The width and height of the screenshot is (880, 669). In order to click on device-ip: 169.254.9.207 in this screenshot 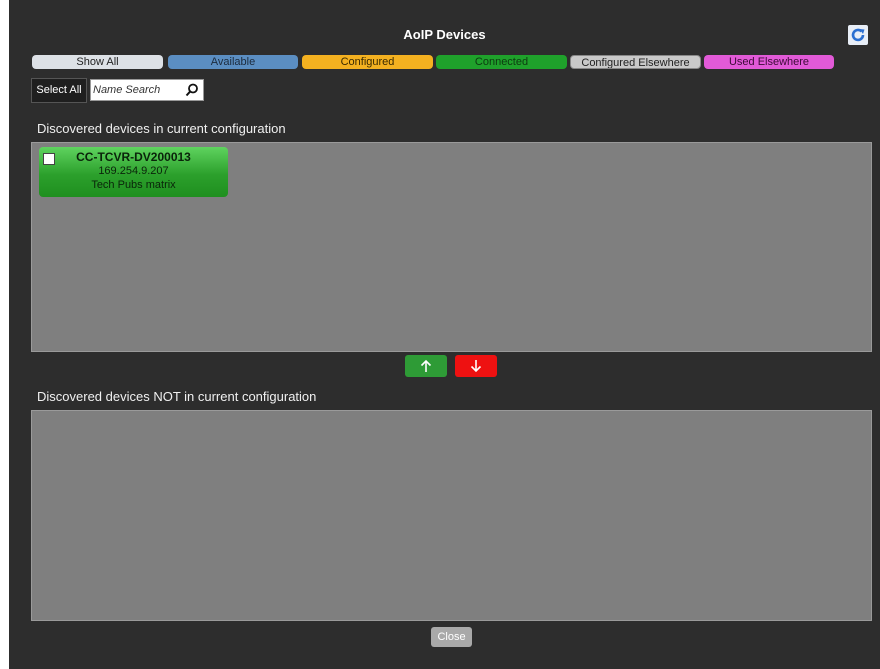, I will do `click(133, 171)`.